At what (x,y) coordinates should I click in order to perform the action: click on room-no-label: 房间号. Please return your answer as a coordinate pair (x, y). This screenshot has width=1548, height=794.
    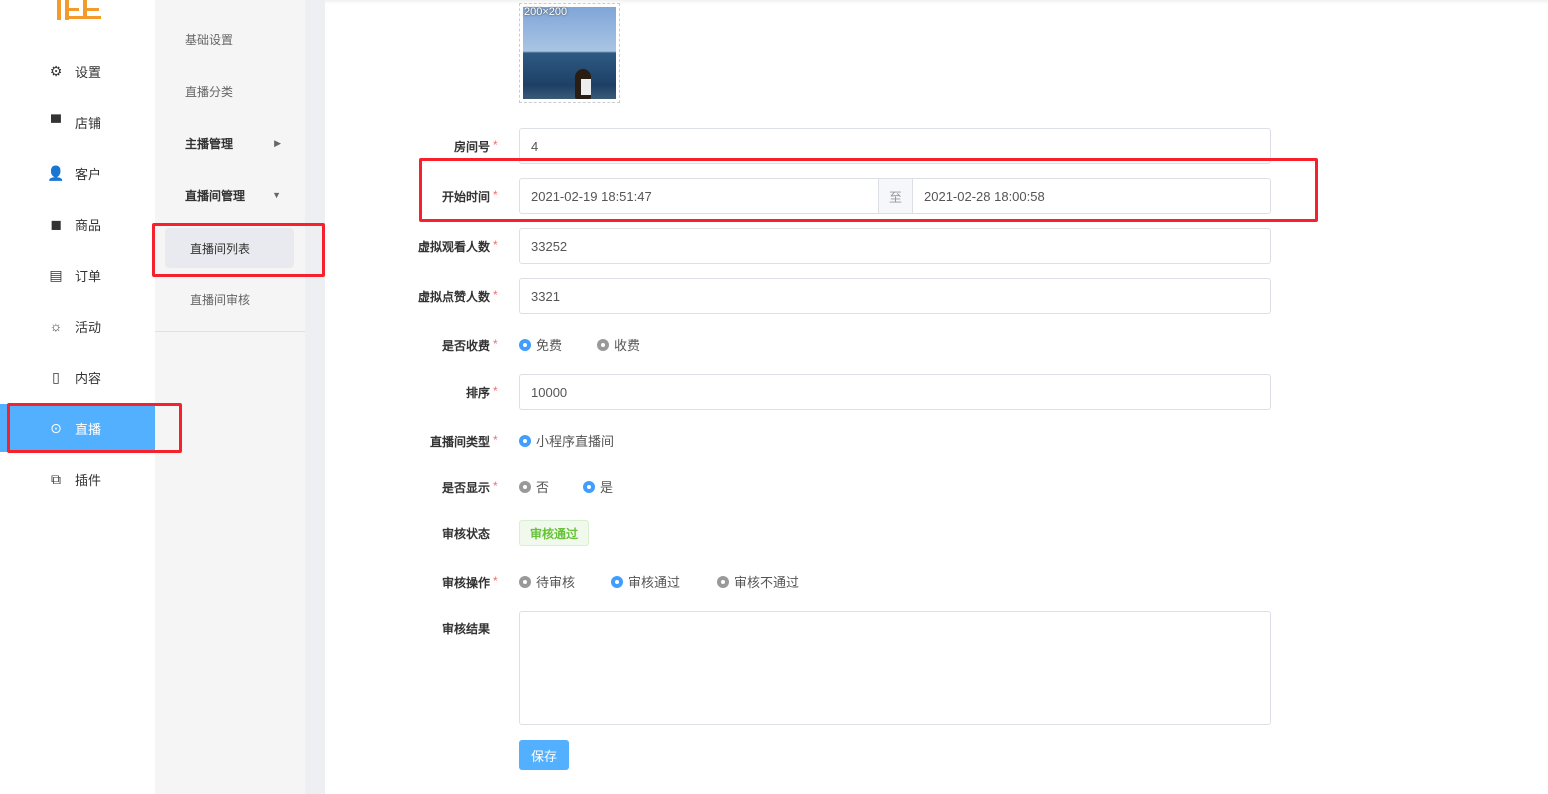
    Looking at the image, I should click on (471, 147).